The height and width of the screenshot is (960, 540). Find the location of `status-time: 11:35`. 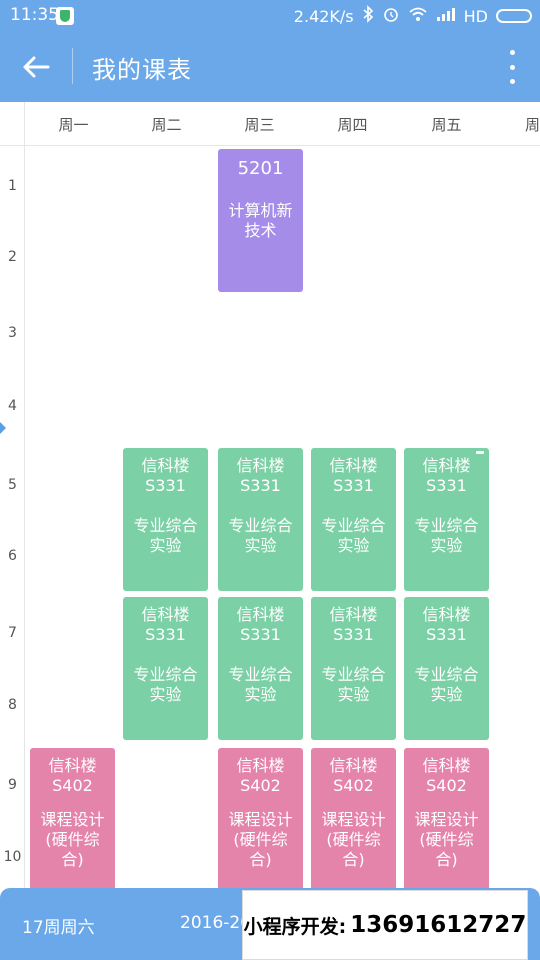

status-time: 11:35 is located at coordinates (34, 15).